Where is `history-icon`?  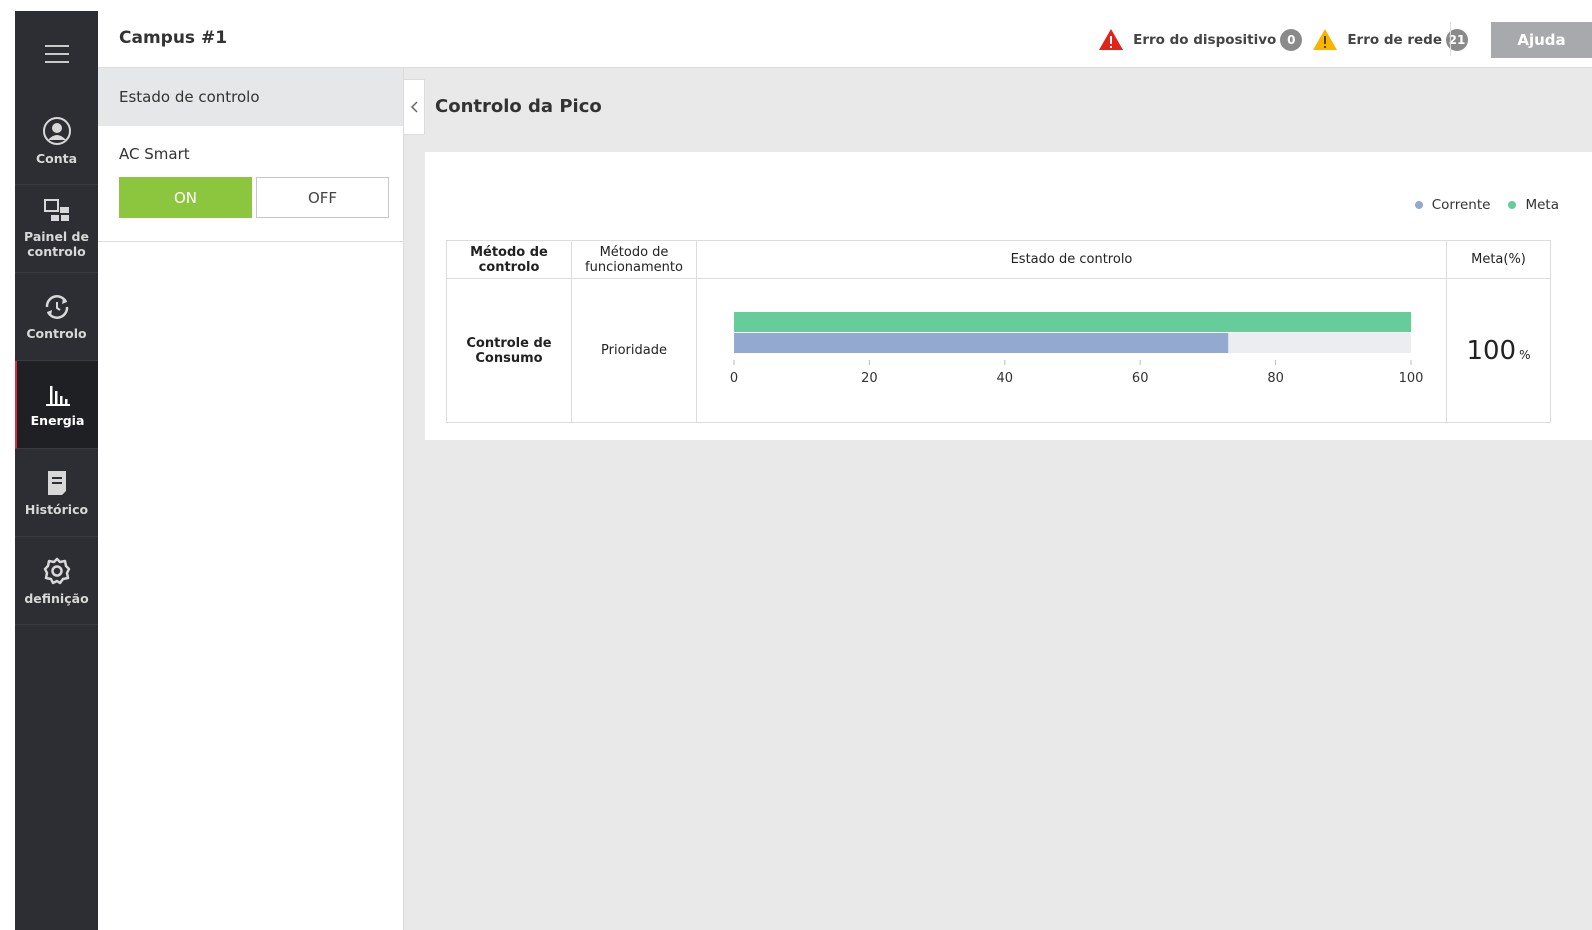 history-icon is located at coordinates (56, 482).